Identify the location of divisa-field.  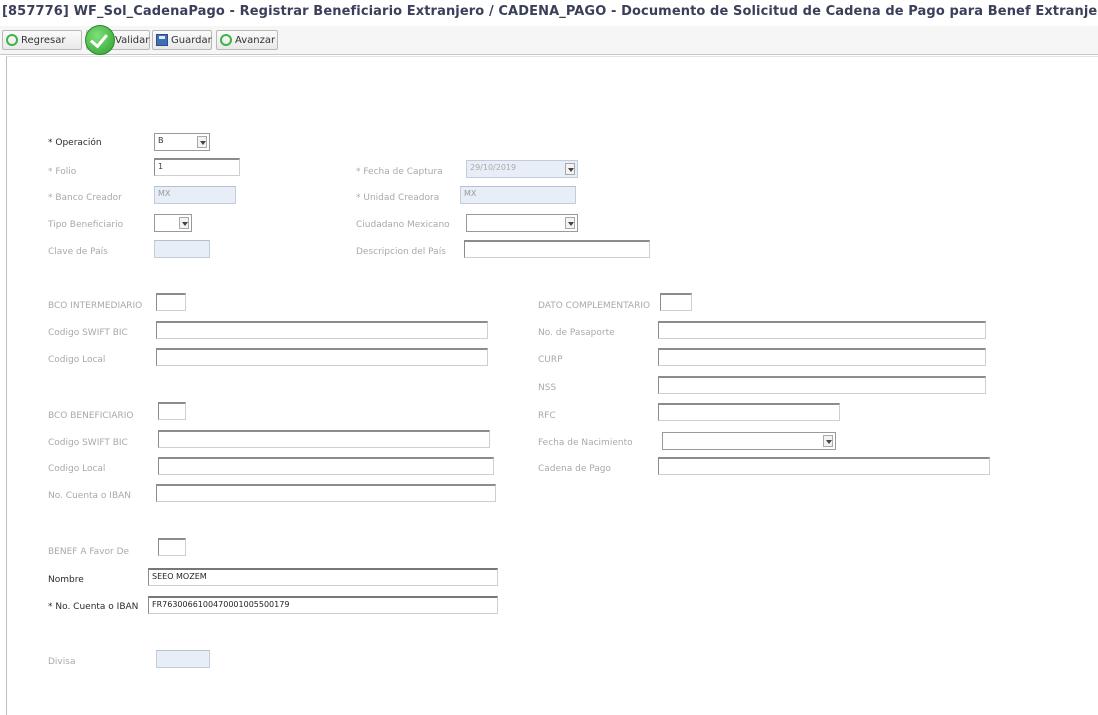
(183, 659).